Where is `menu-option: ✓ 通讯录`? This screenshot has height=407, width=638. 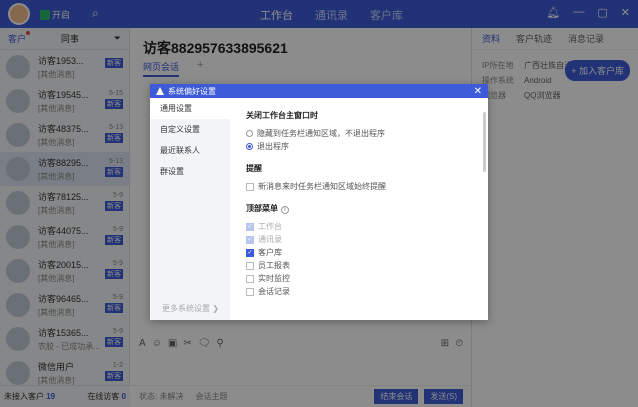
menu-option: ✓ 通讯录 is located at coordinates (359, 239).